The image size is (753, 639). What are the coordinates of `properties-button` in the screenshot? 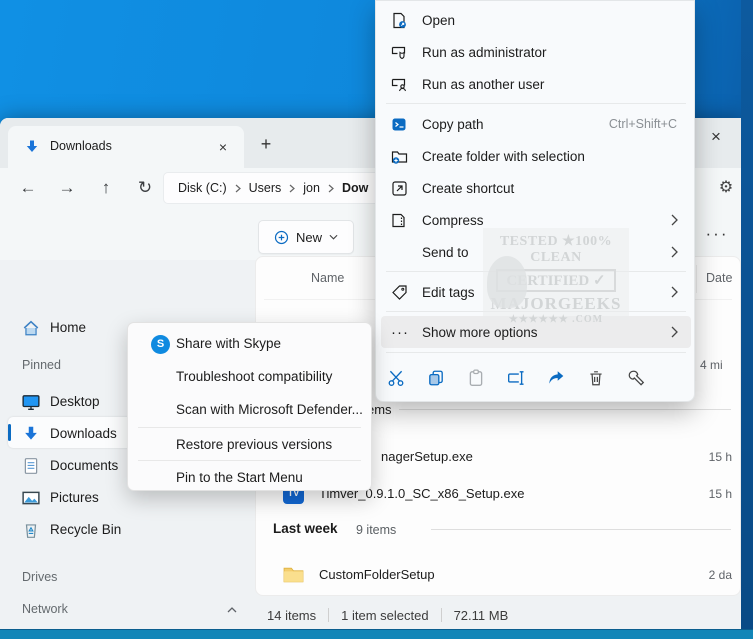 It's located at (636, 378).